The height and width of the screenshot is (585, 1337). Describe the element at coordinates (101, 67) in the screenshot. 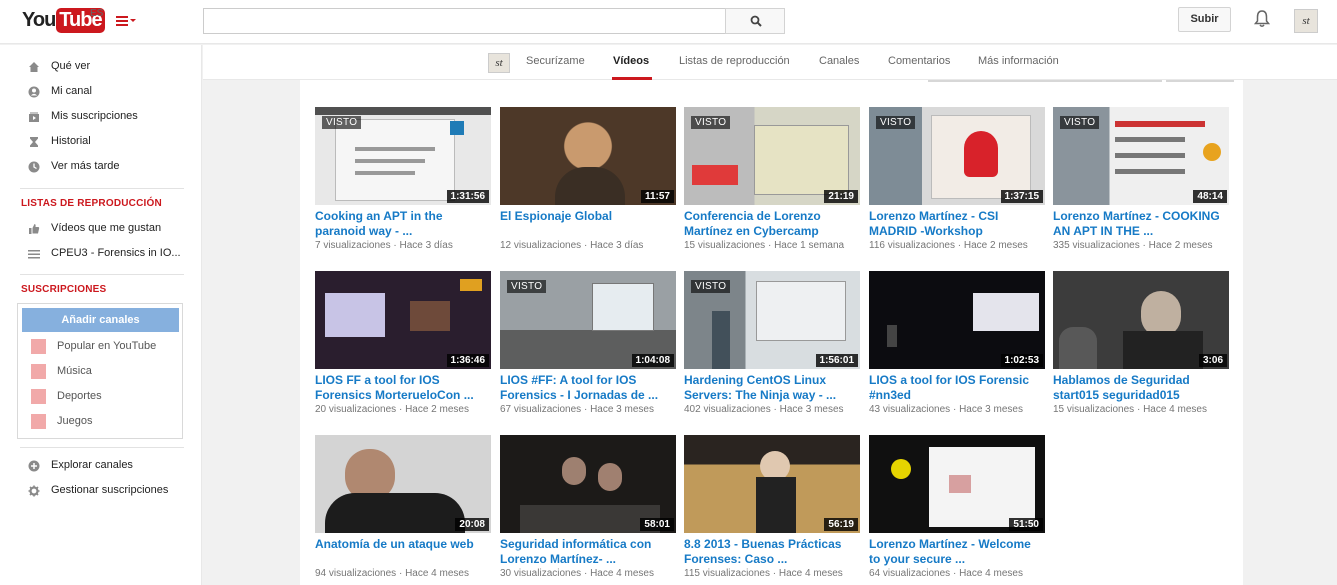

I see `sidebar-item-que-ver: Qué ver` at that location.